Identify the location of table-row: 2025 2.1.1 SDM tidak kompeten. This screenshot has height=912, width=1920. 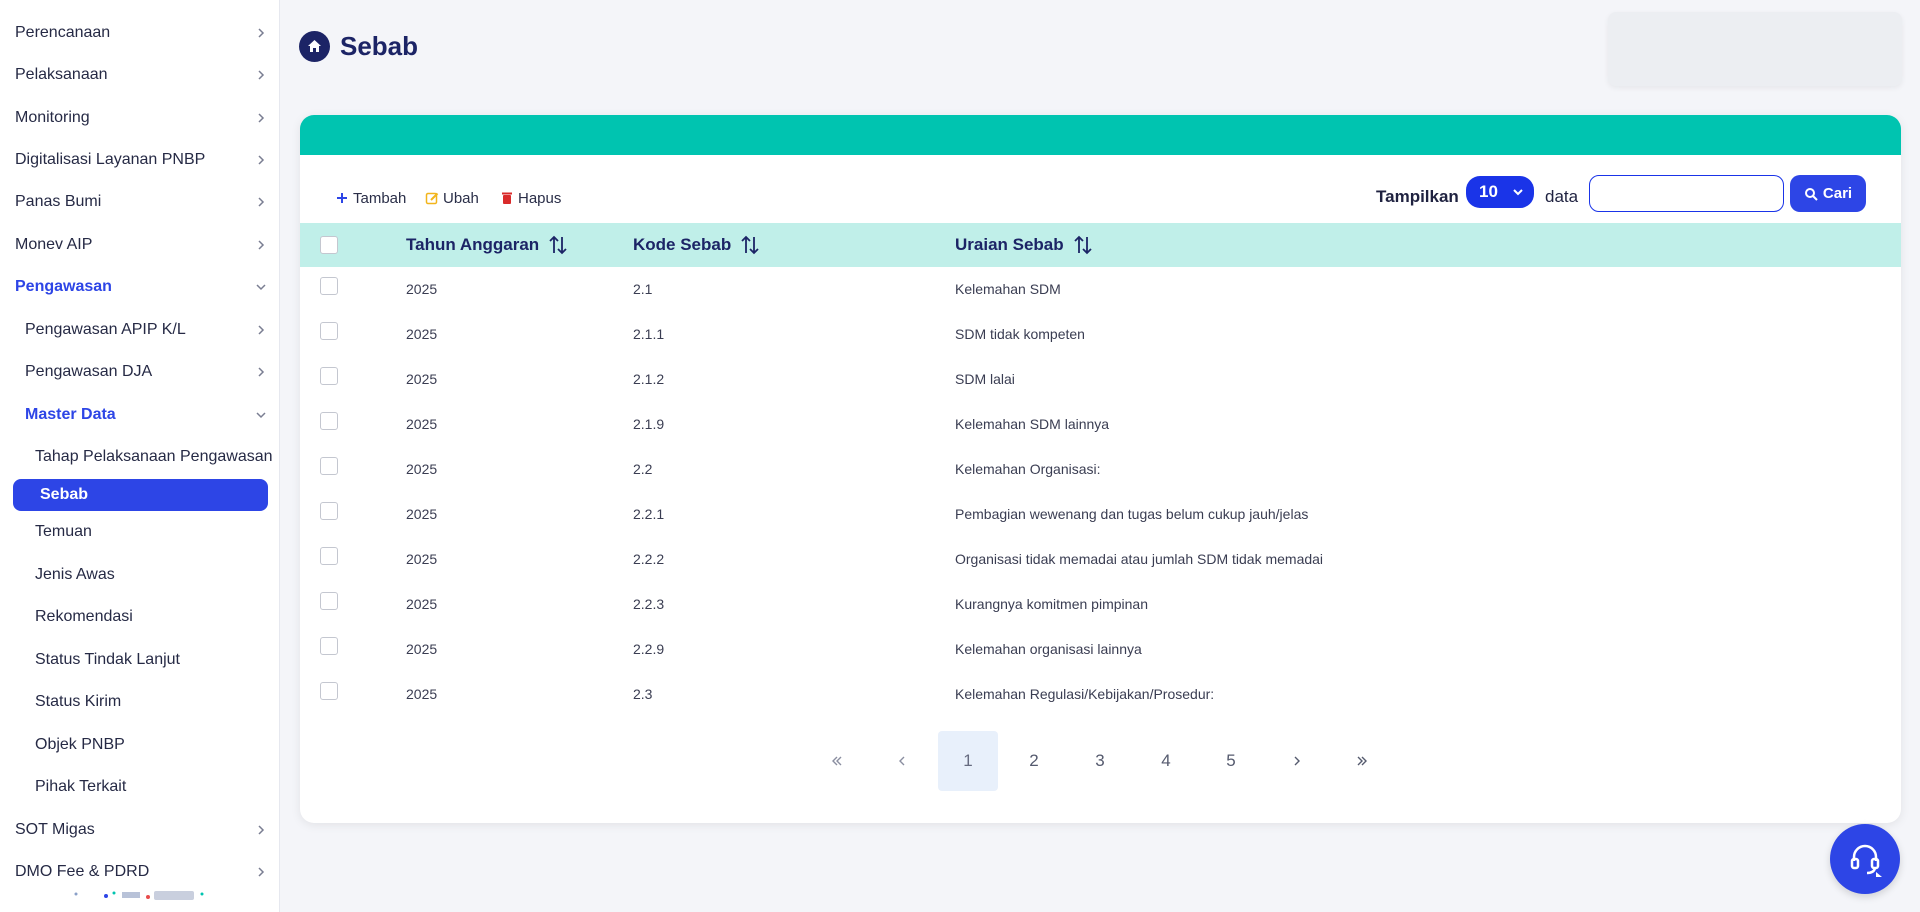
(1100, 334).